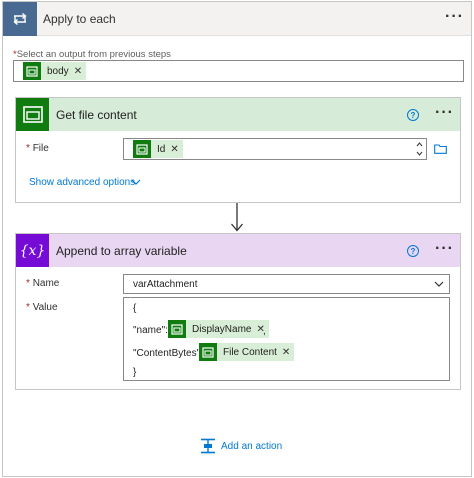 The image size is (474, 478). Describe the element at coordinates (32, 250) in the screenshot. I see `variable-icon: {x}` at that location.